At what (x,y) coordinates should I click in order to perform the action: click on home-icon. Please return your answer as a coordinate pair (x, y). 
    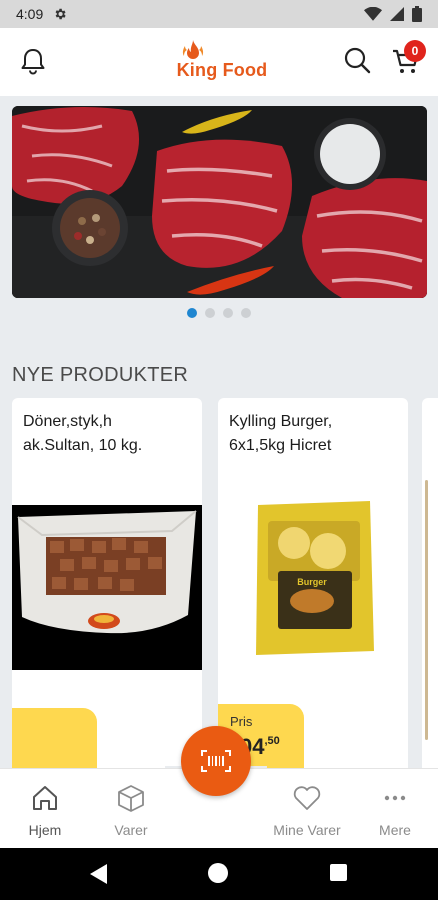
    Looking at the image, I should click on (45, 798).